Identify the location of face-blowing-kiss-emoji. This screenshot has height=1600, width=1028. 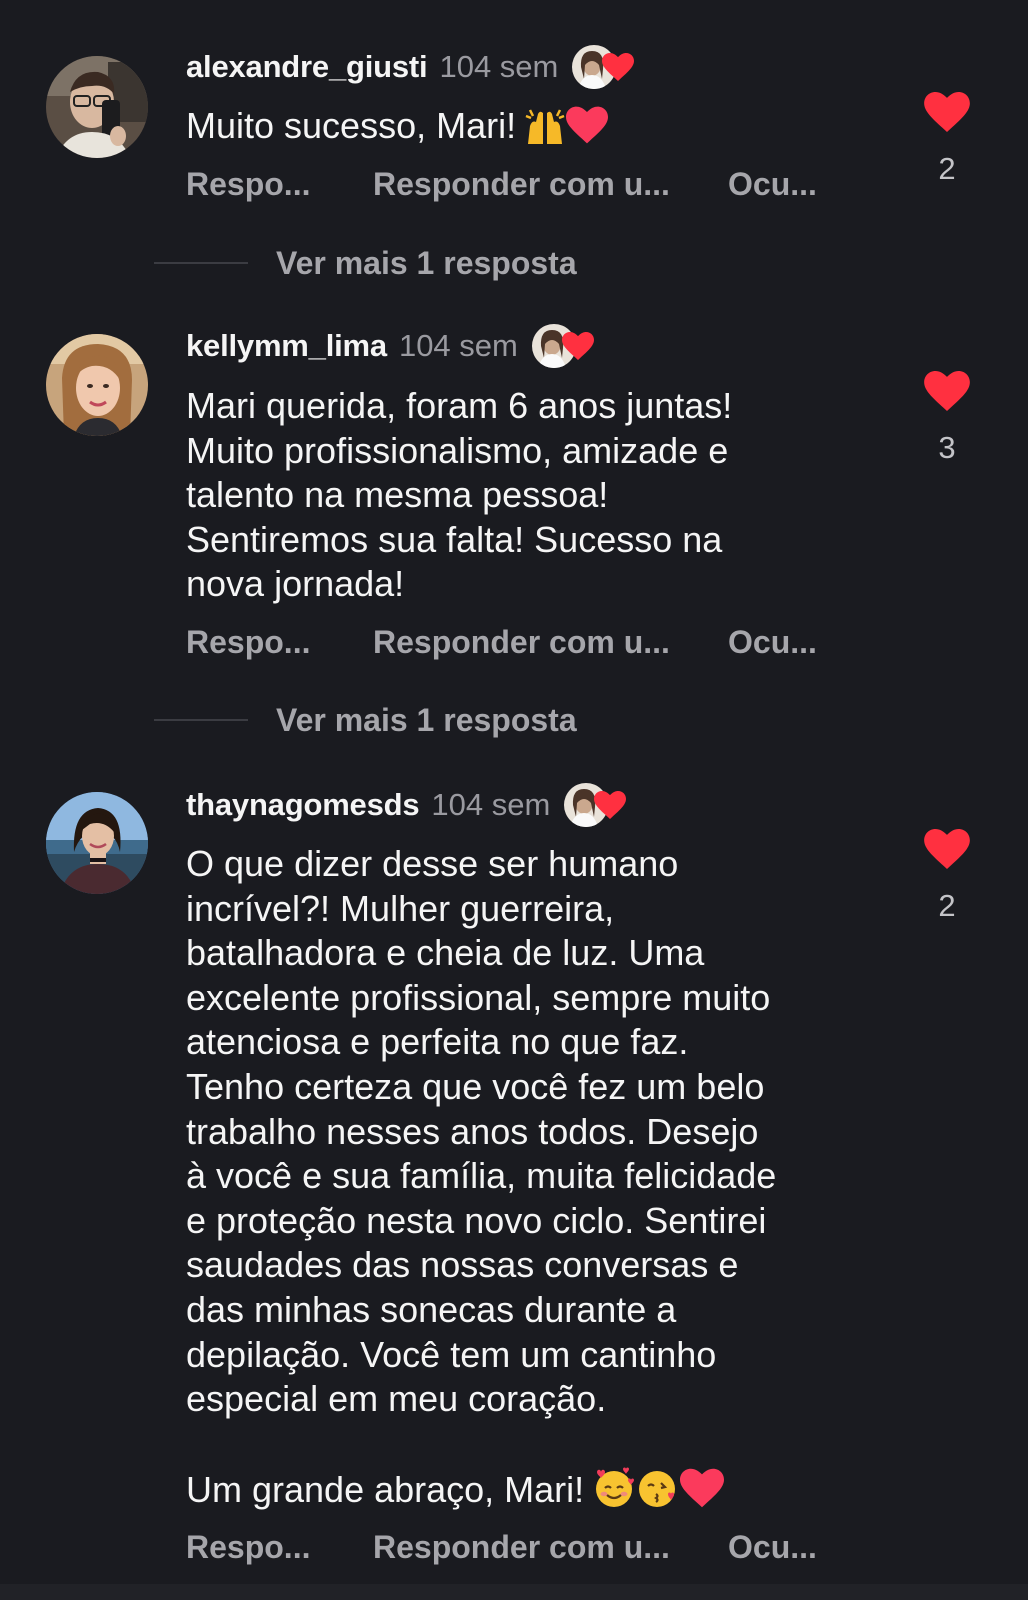
(657, 1489).